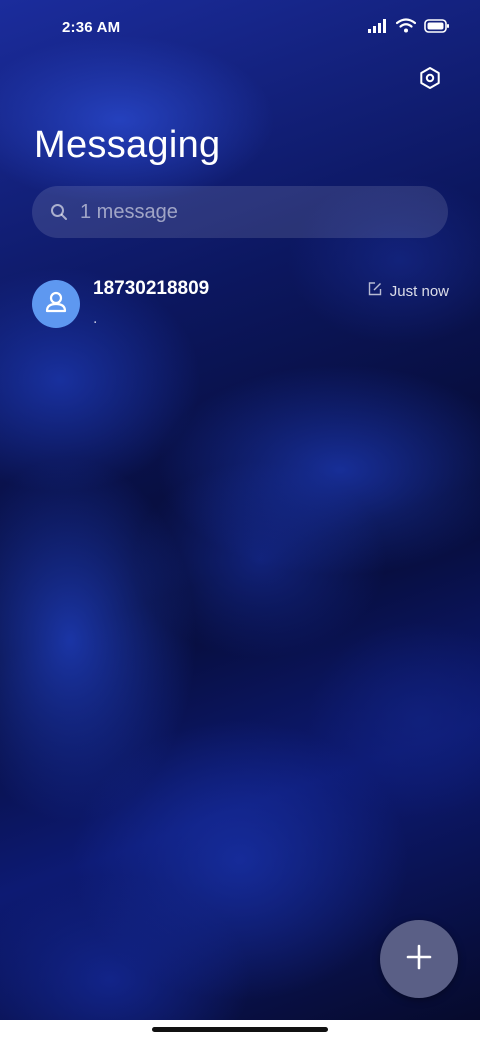  I want to click on battery-icon, so click(437, 28).